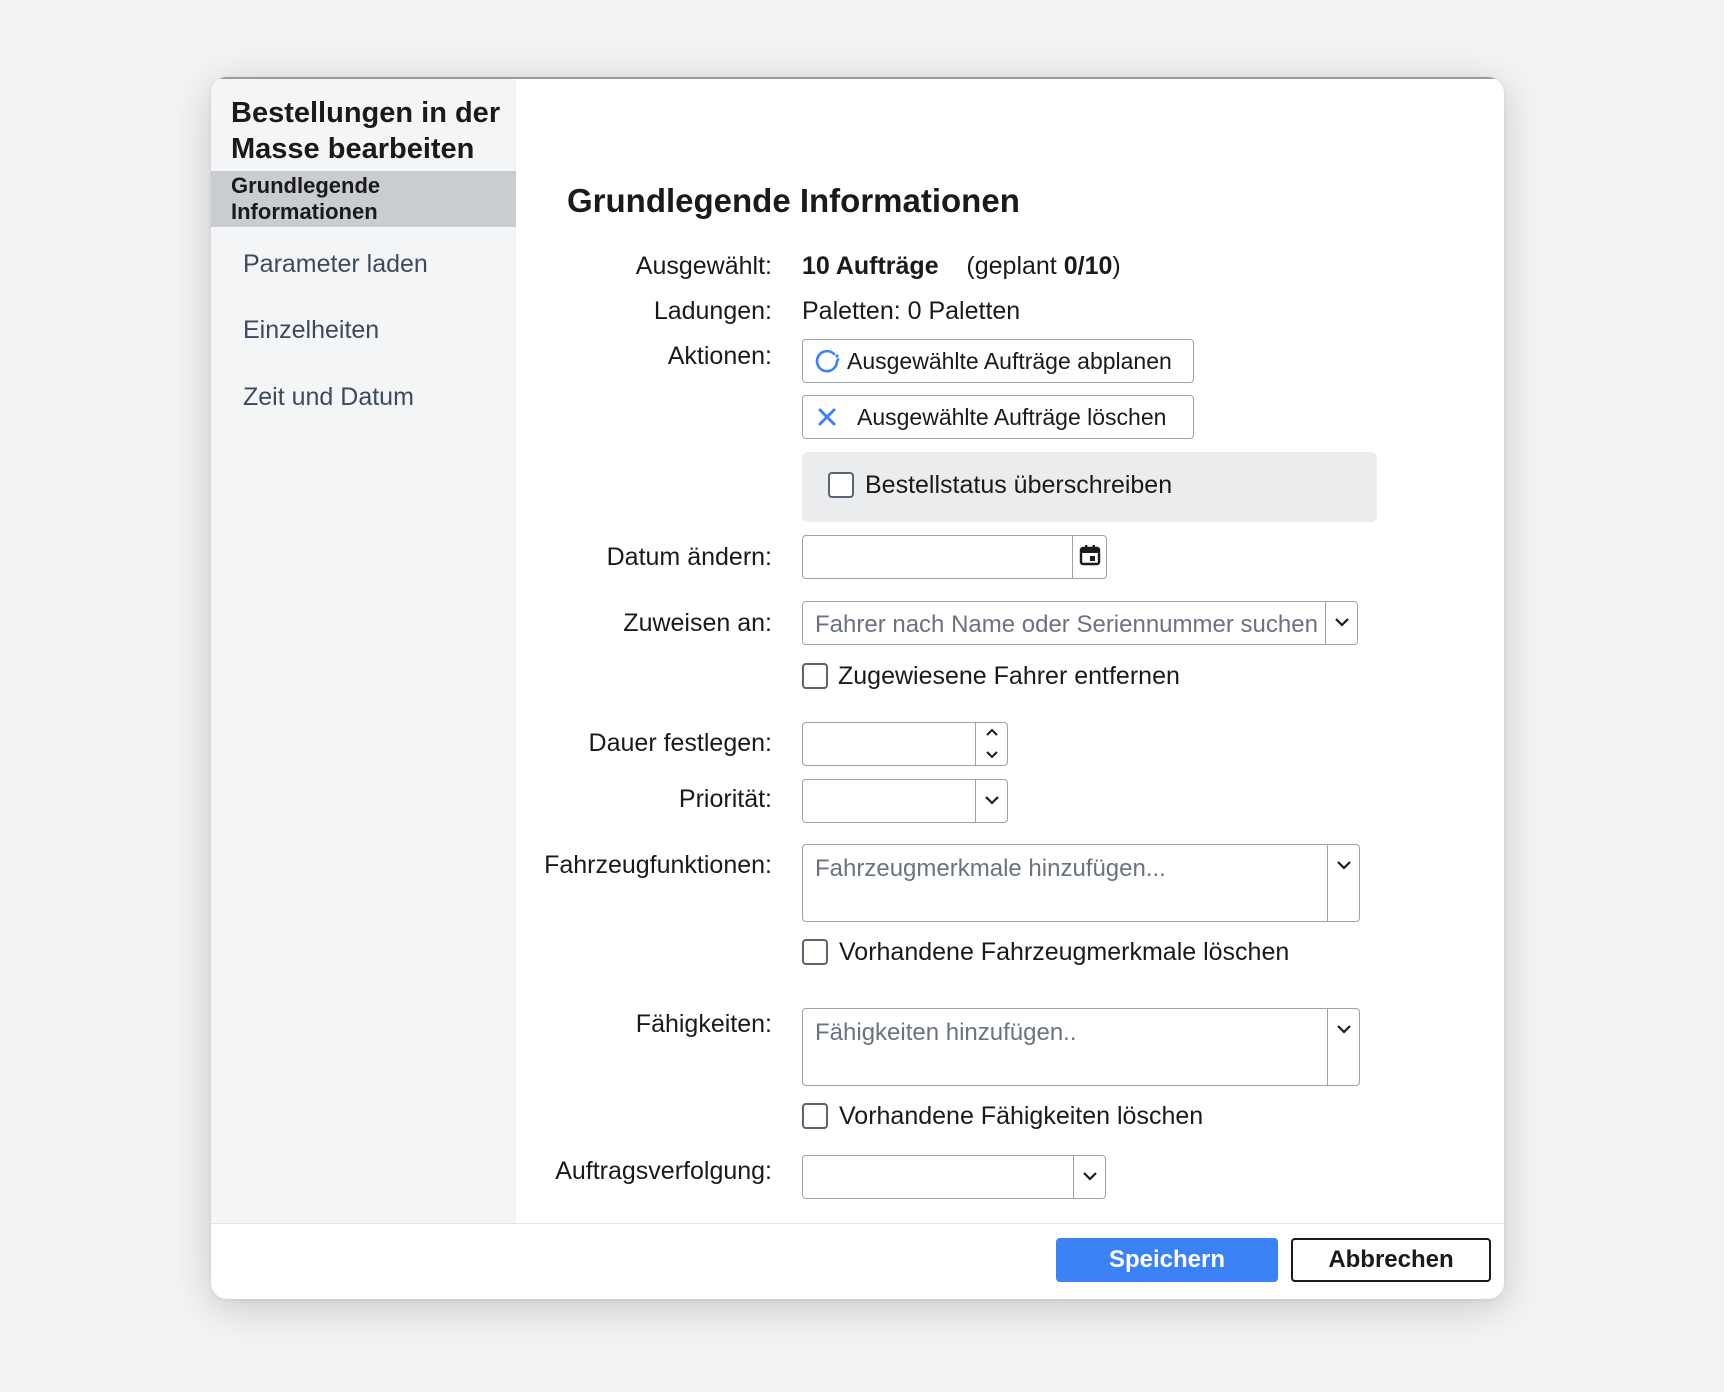  I want to click on priority-label: Priorität:, so click(725, 799).